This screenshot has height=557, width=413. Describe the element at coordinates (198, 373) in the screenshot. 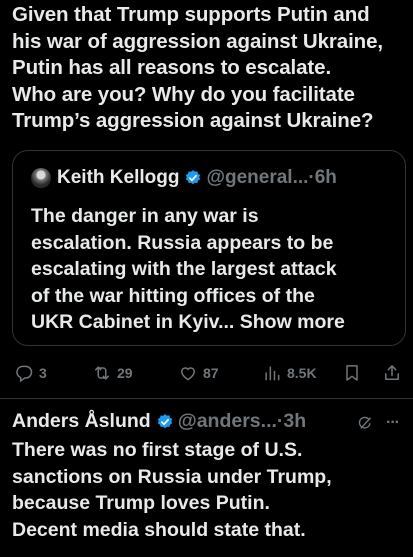

I see `like-button: 87` at that location.